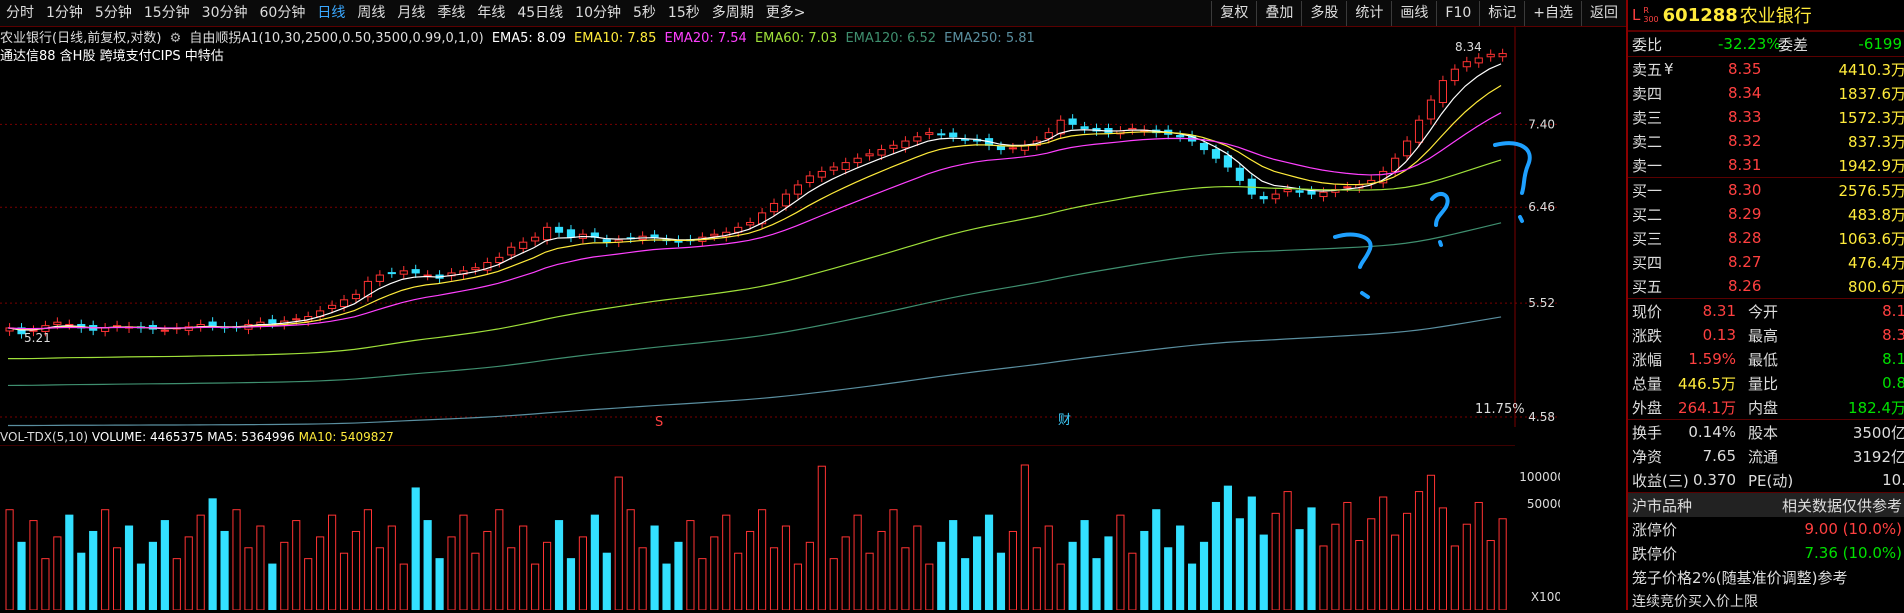  Describe the element at coordinates (1501, 13) in the screenshot. I see `tool-button-6: 标记` at that location.